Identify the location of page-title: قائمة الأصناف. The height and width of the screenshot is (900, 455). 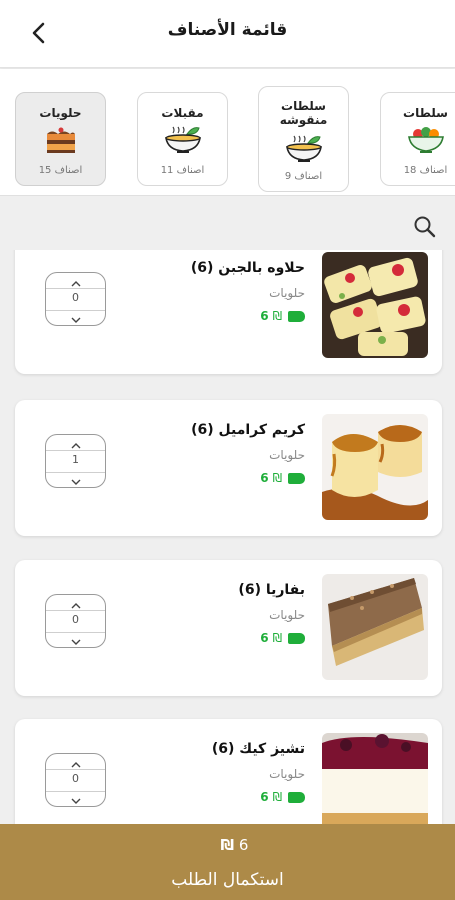
(227, 30).